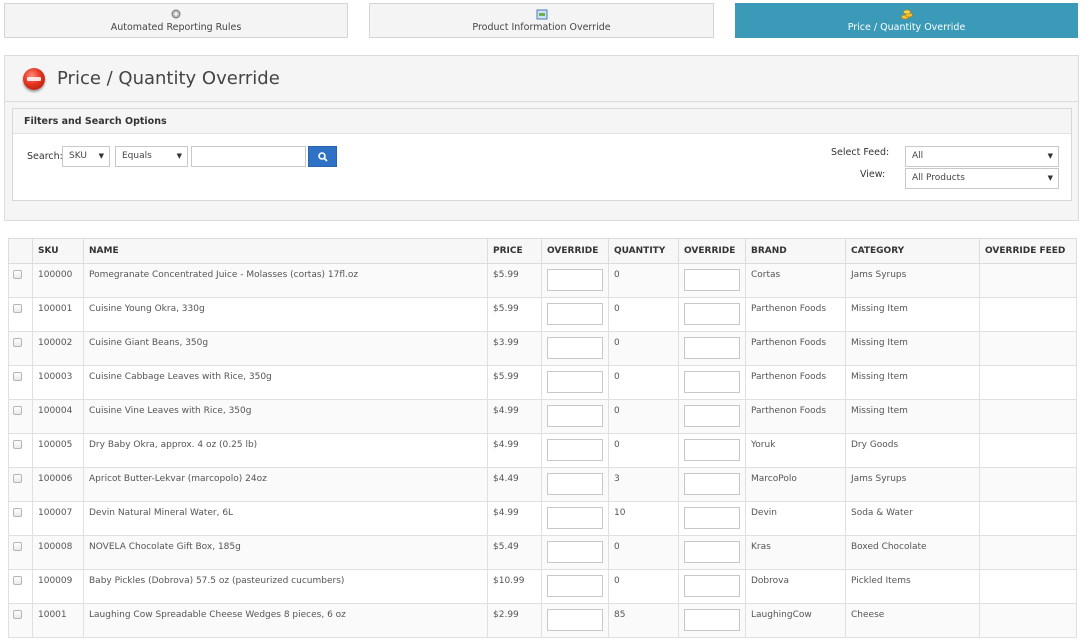  Describe the element at coordinates (176, 13) in the screenshot. I see `rules-icon` at that location.